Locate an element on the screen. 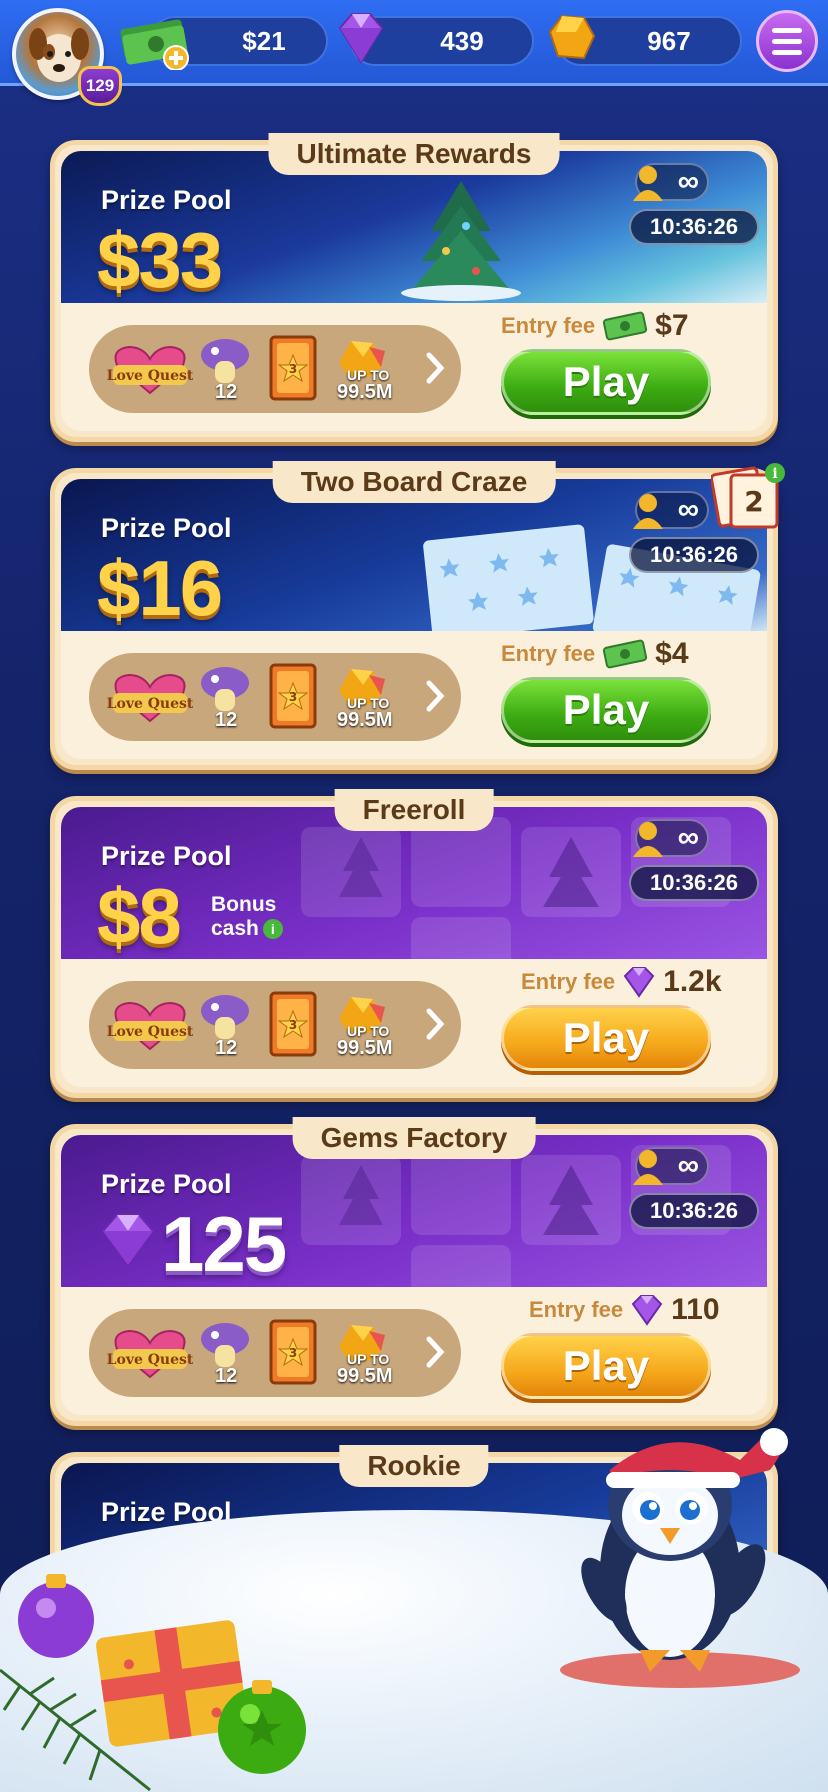 The height and width of the screenshot is (1792, 828). card-footer: Love Quest 12 3 UP TO 99.5M is located at coordinates (414, 1351).